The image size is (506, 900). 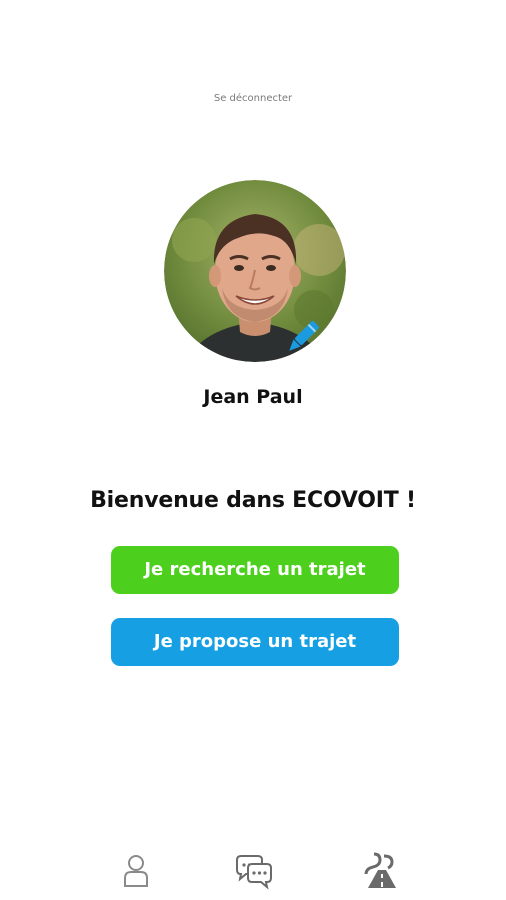 What do you see at coordinates (255, 271) in the screenshot?
I see `avatar-container` at bounding box center [255, 271].